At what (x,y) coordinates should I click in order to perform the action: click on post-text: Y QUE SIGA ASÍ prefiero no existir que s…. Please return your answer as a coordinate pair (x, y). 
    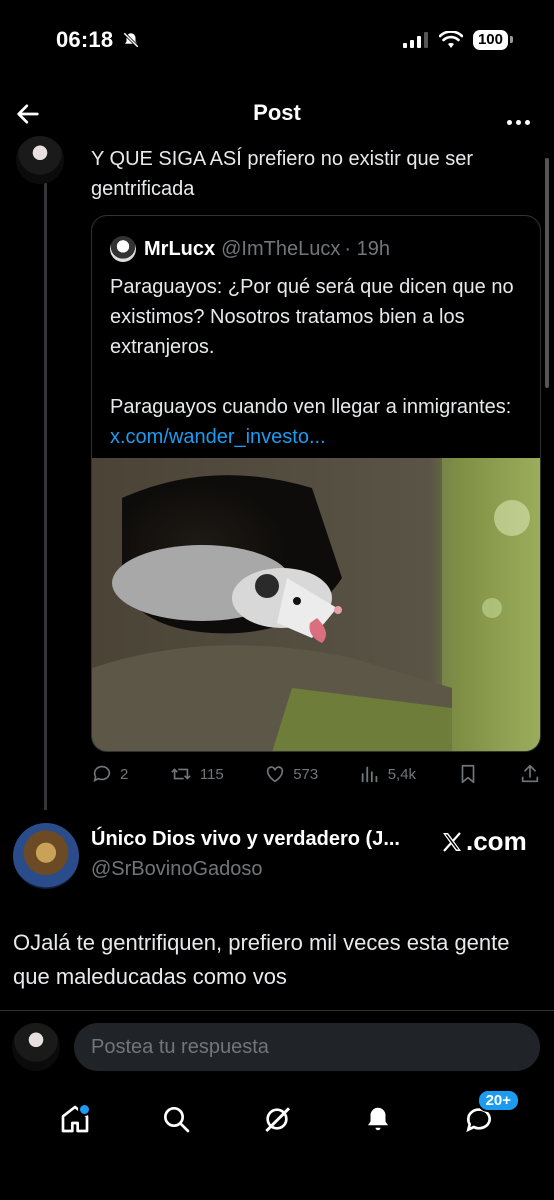
    Looking at the image, I should click on (282, 174).